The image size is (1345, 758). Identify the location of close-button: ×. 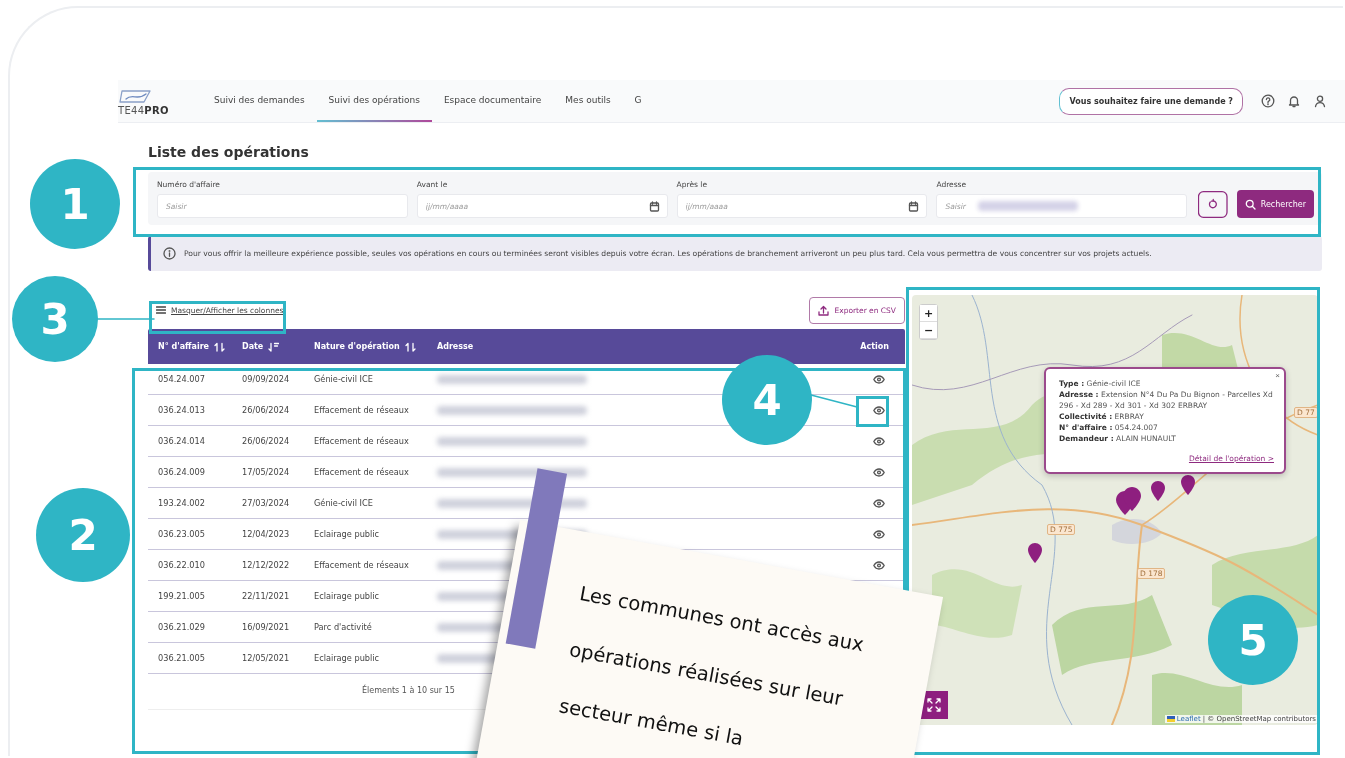
(1277, 375).